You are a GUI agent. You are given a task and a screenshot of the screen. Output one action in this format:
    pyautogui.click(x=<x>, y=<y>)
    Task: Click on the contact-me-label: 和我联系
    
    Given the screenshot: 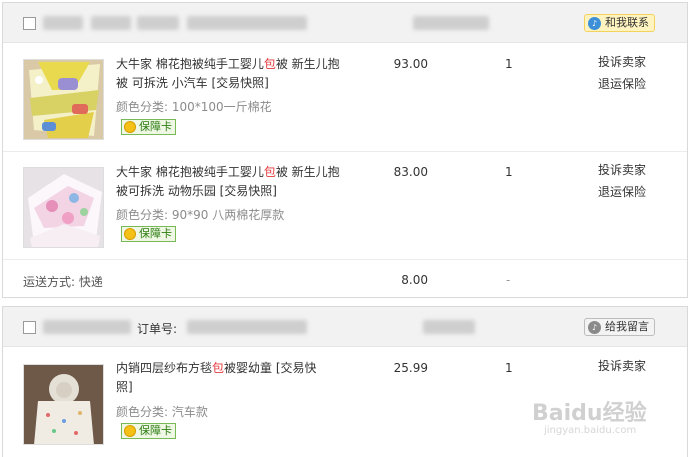 What is the action you would take?
    pyautogui.click(x=627, y=22)
    